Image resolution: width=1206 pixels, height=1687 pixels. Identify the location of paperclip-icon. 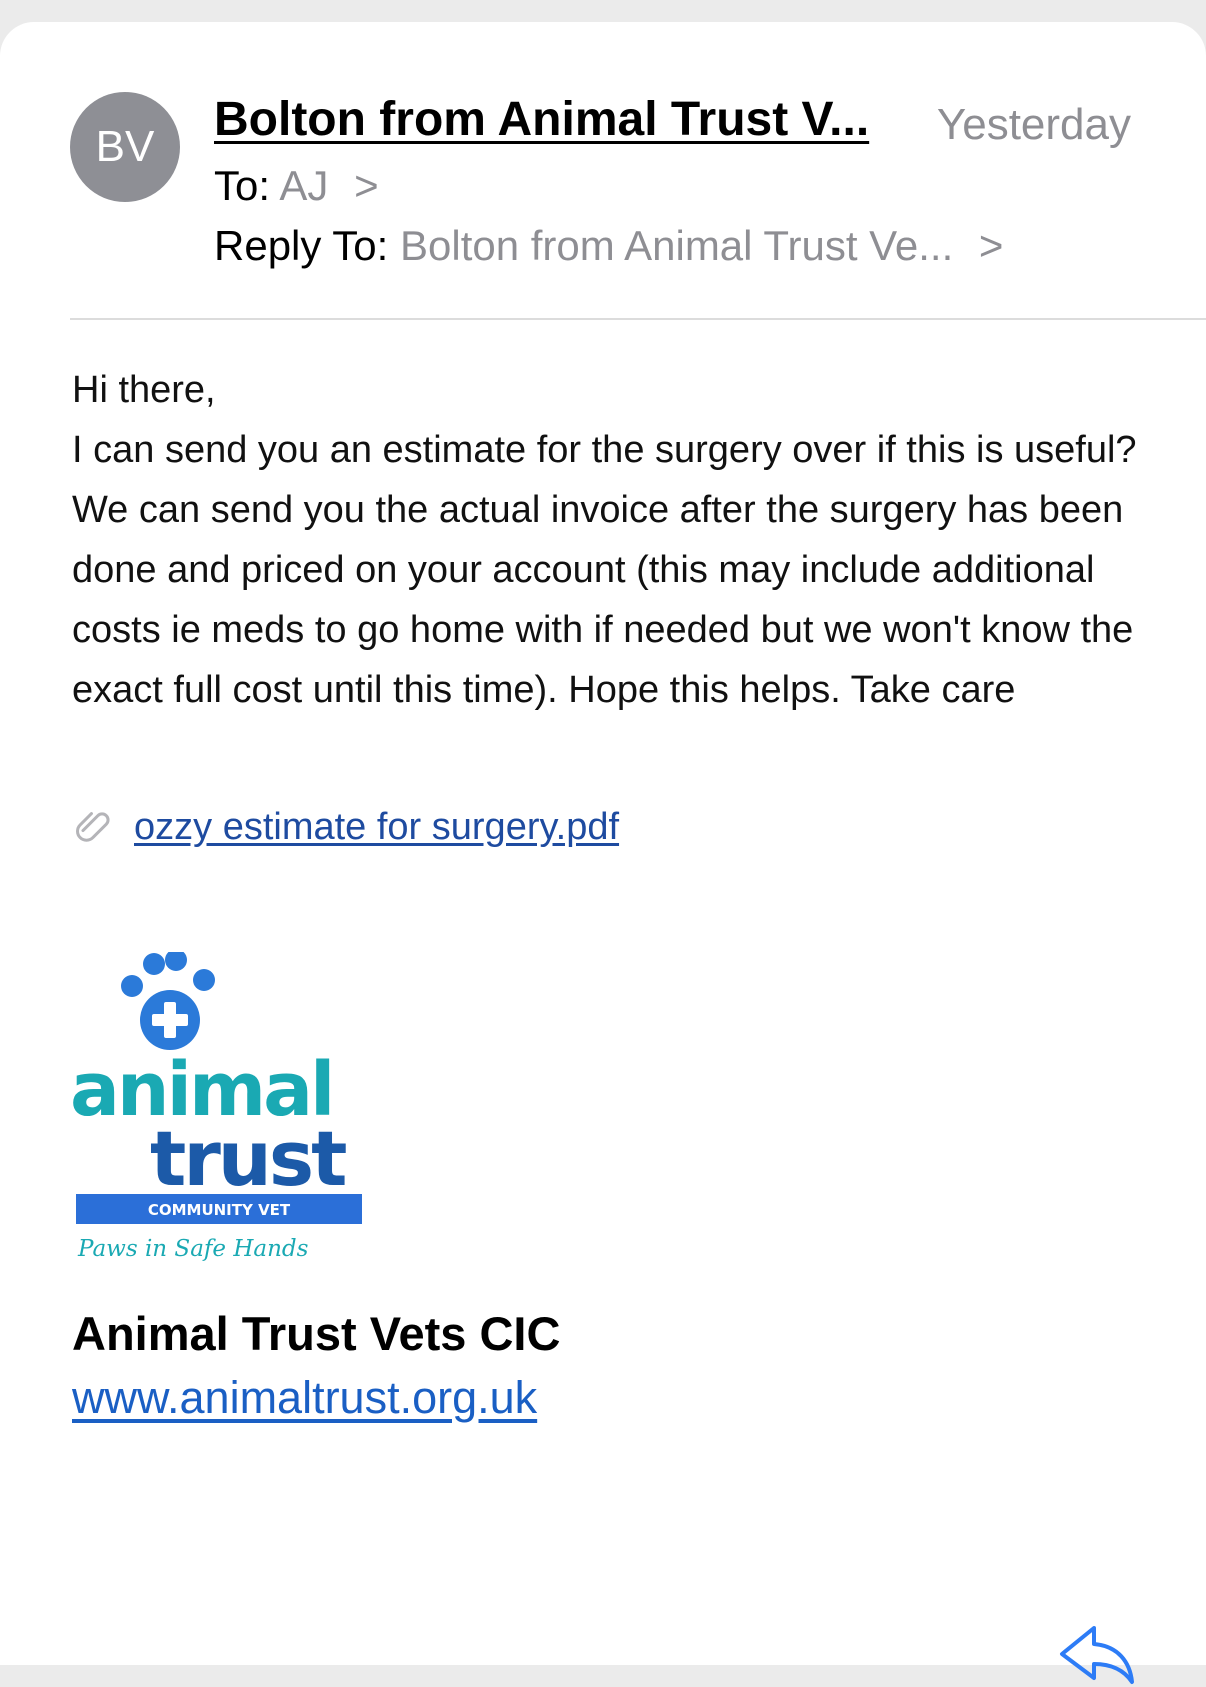
(93, 827).